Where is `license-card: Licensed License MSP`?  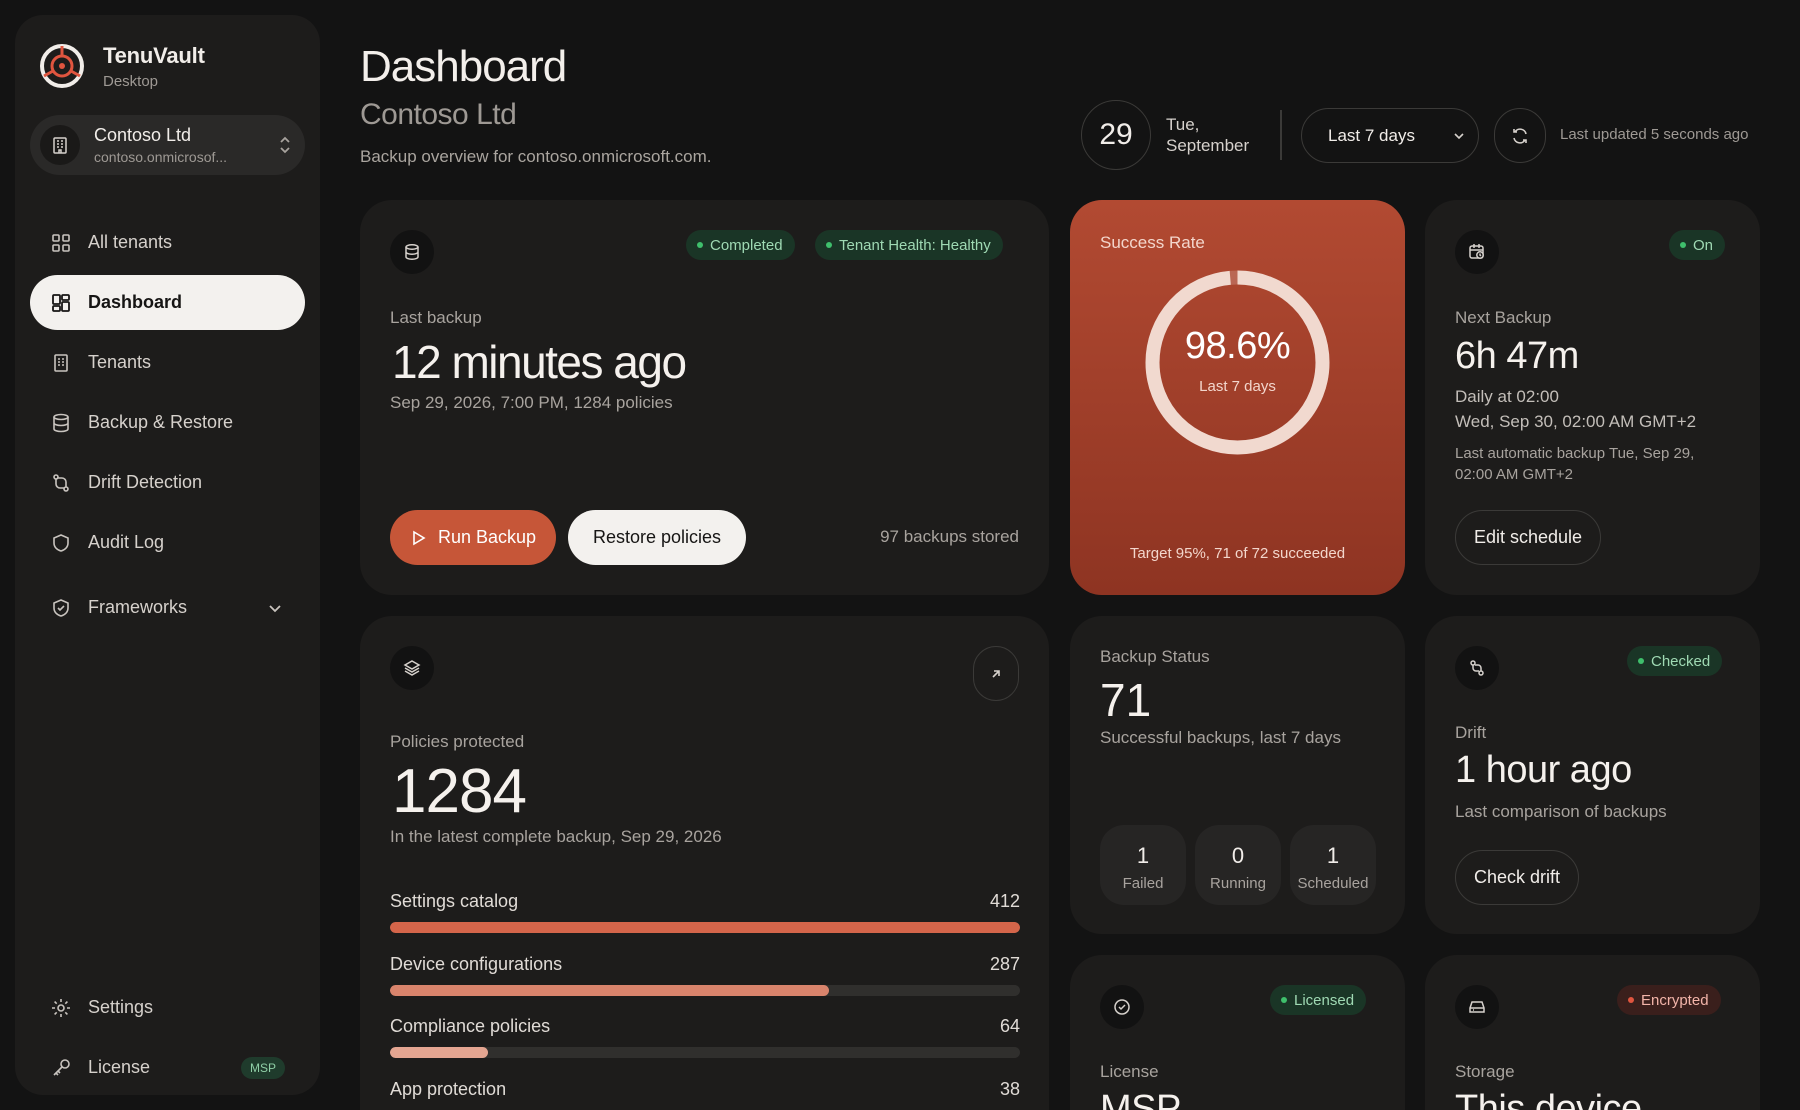
license-card: Licensed License MSP is located at coordinates (1237, 1032).